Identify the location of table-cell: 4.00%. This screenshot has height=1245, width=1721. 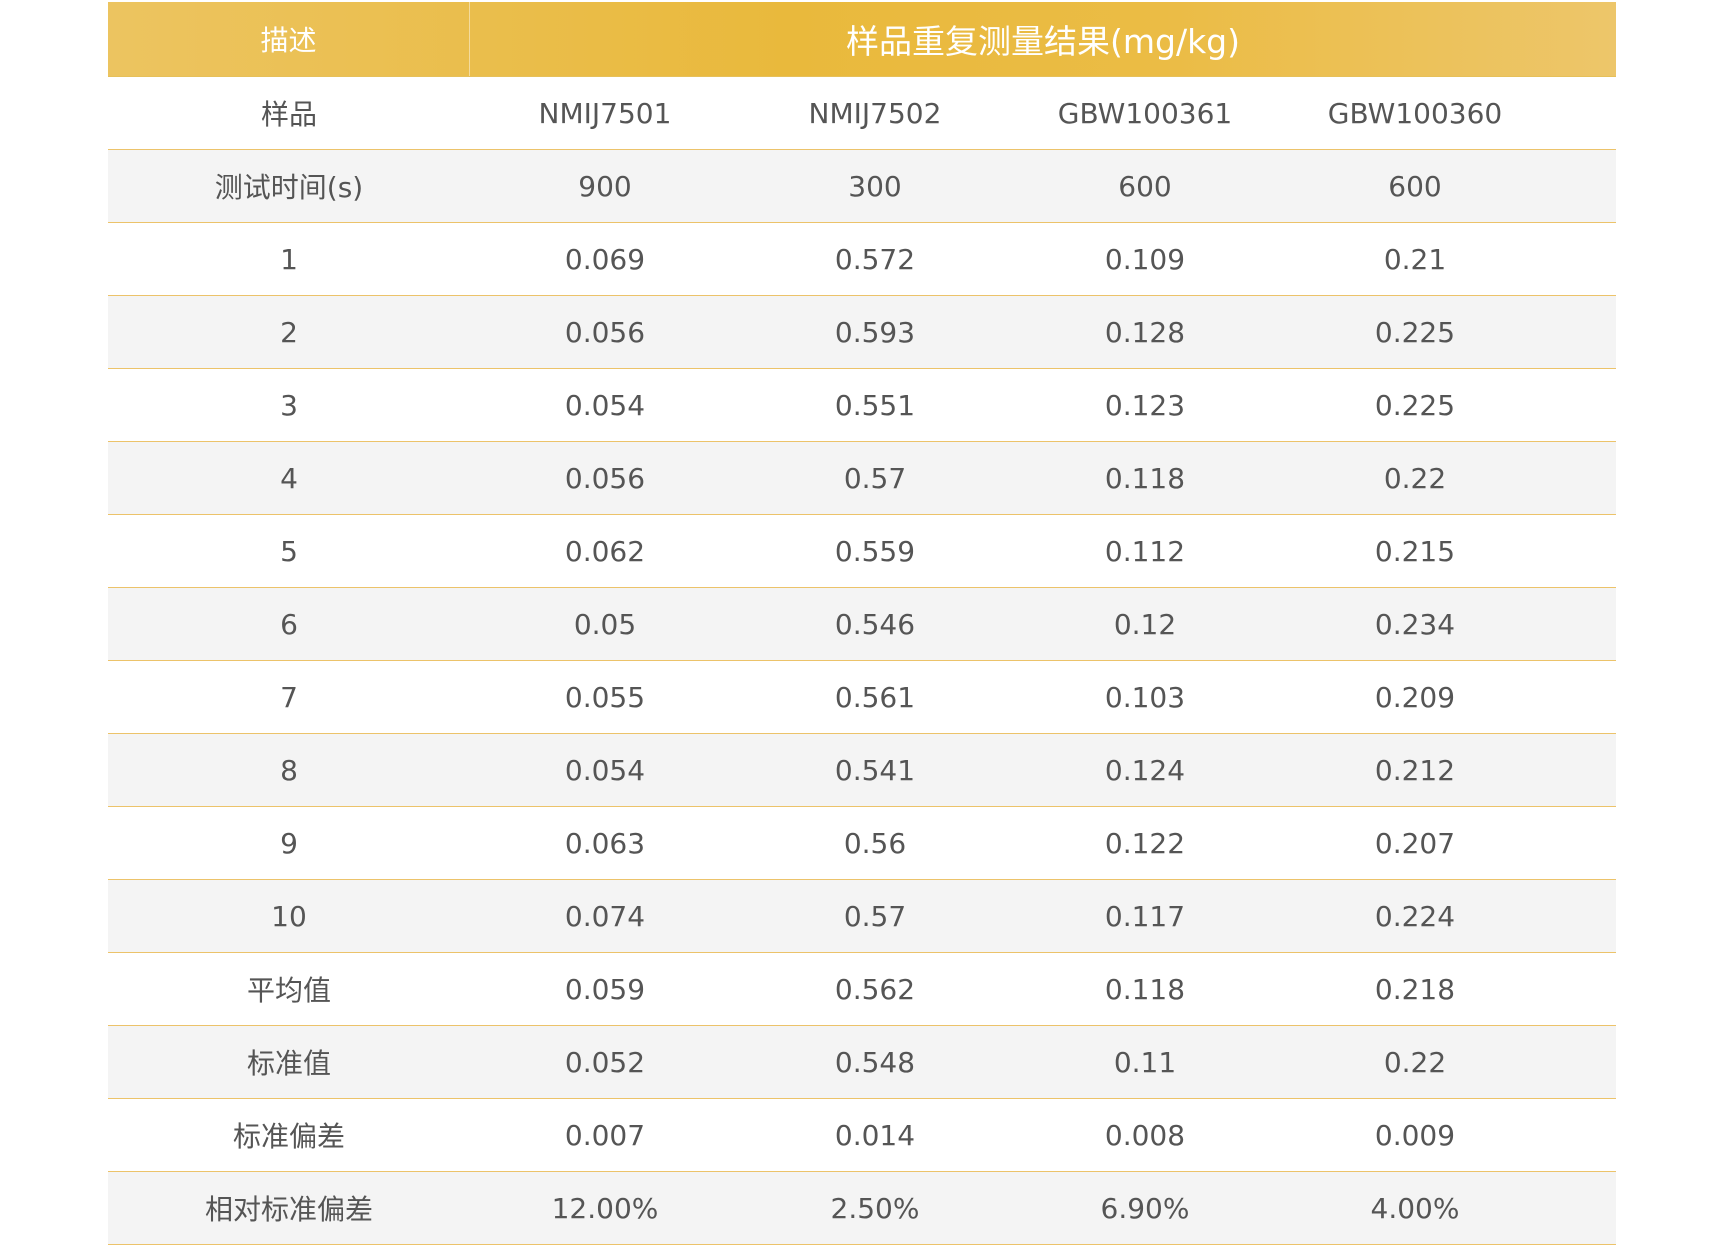
(1415, 1208).